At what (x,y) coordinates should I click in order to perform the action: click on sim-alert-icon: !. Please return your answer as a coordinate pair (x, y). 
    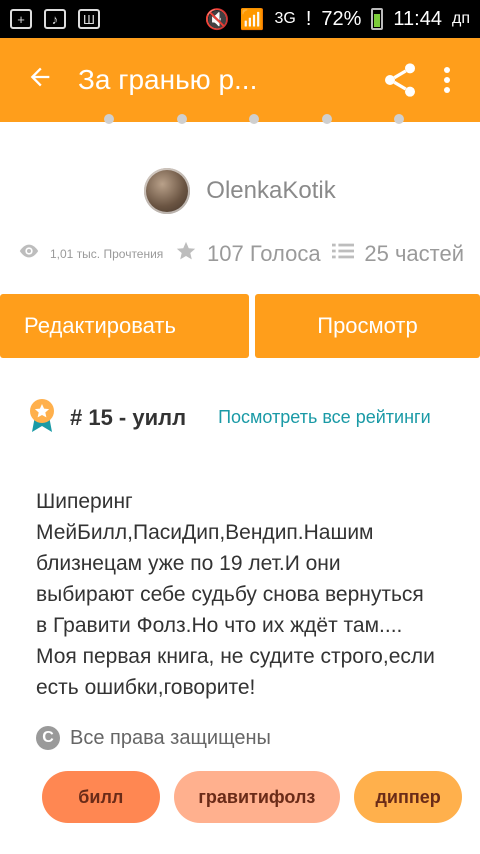
    Looking at the image, I should click on (308, 18).